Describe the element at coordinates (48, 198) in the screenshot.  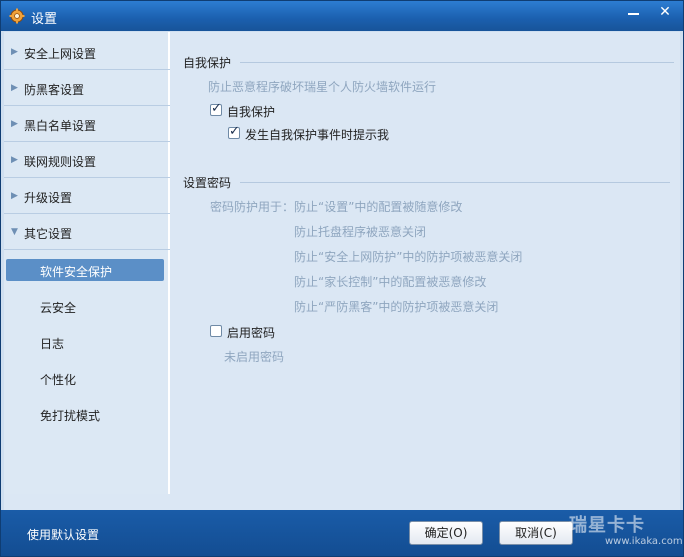
I see `sidebar-item-label: 升级设置` at that location.